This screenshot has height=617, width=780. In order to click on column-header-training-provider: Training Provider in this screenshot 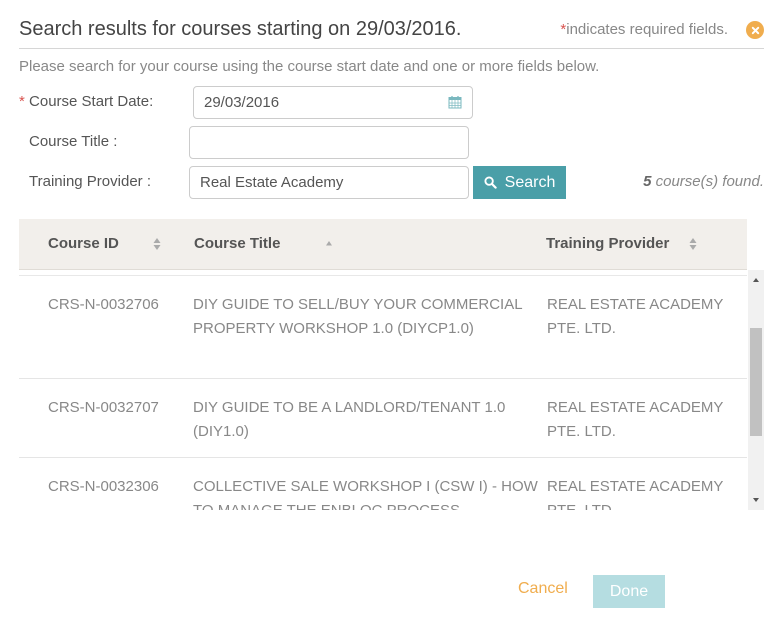, I will do `click(607, 243)`.